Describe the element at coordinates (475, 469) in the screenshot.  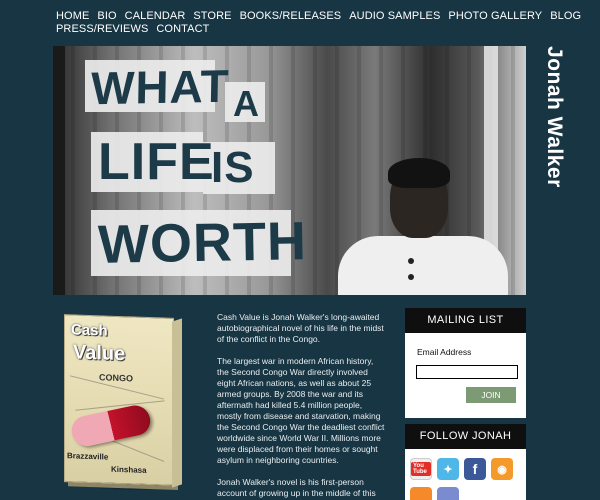
I see `facebook-icon: f` at that location.